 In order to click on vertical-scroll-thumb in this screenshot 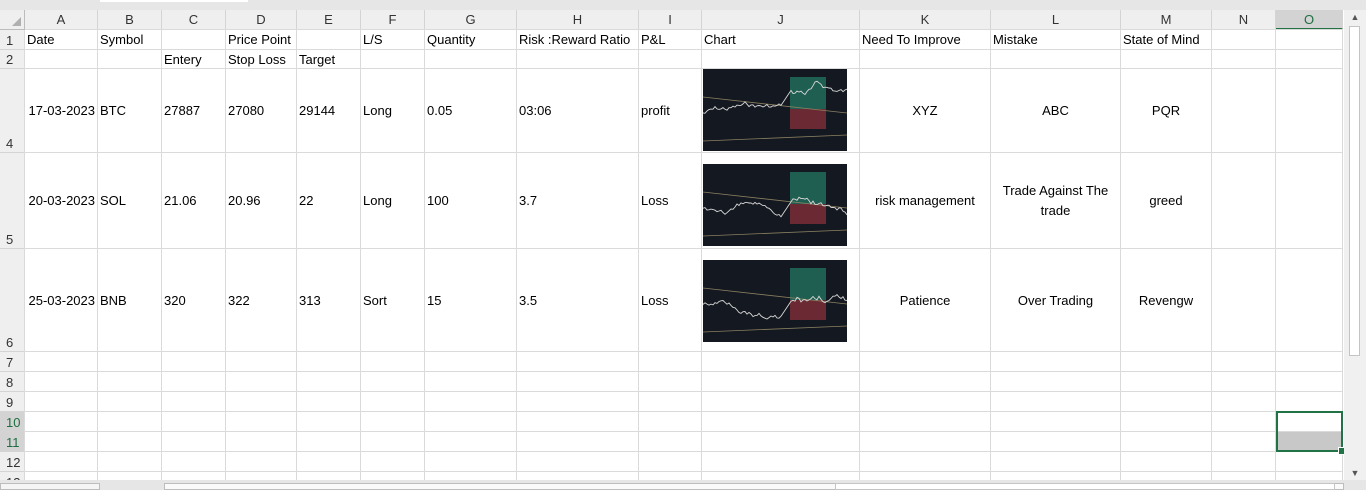, I will do `click(1354, 191)`.